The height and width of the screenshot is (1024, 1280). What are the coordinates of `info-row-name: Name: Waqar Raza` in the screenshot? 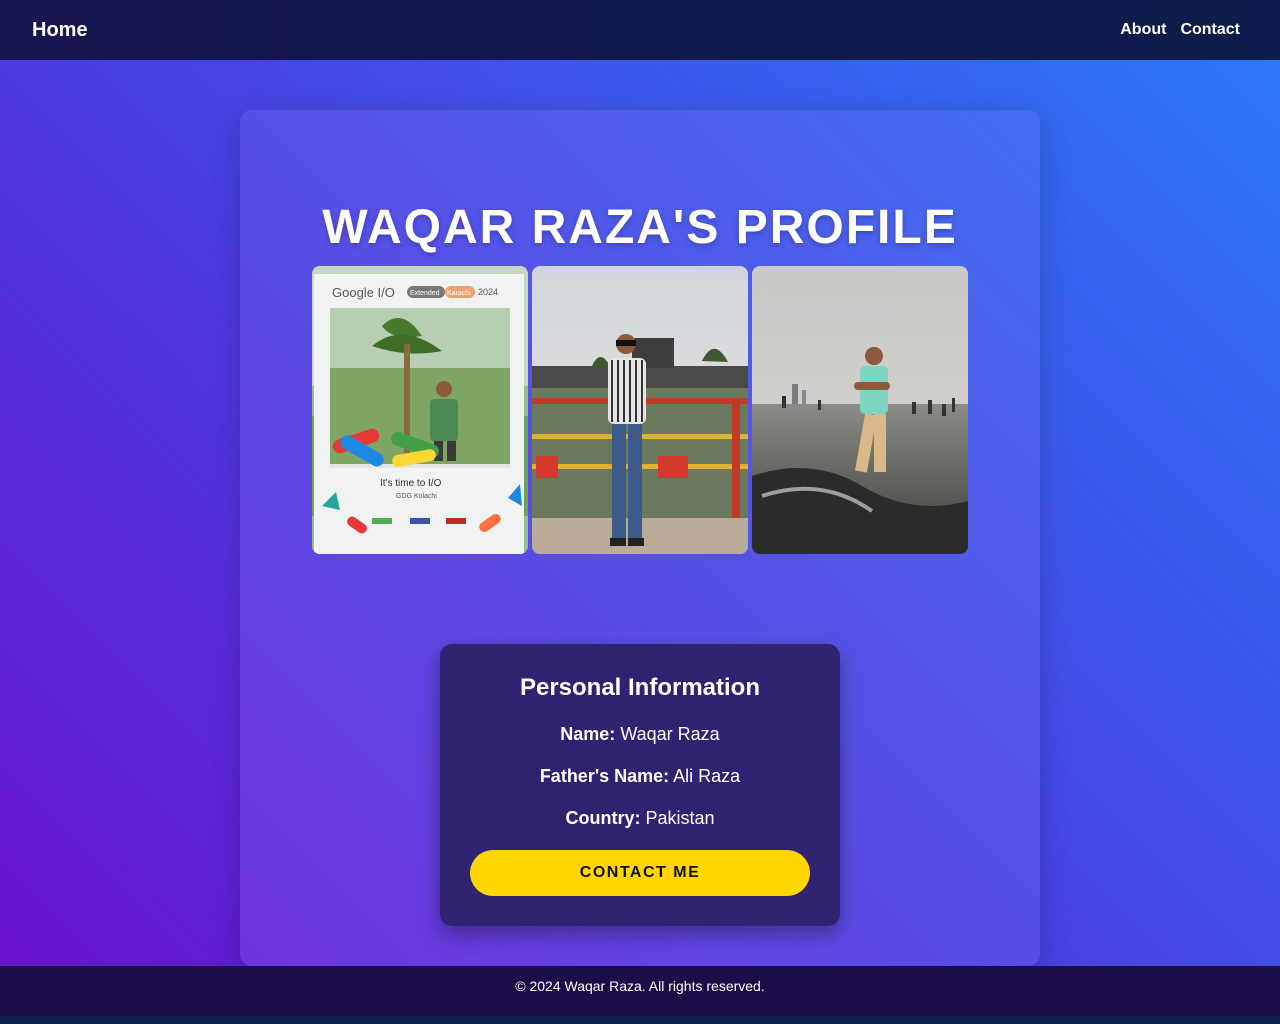 It's located at (640, 734).